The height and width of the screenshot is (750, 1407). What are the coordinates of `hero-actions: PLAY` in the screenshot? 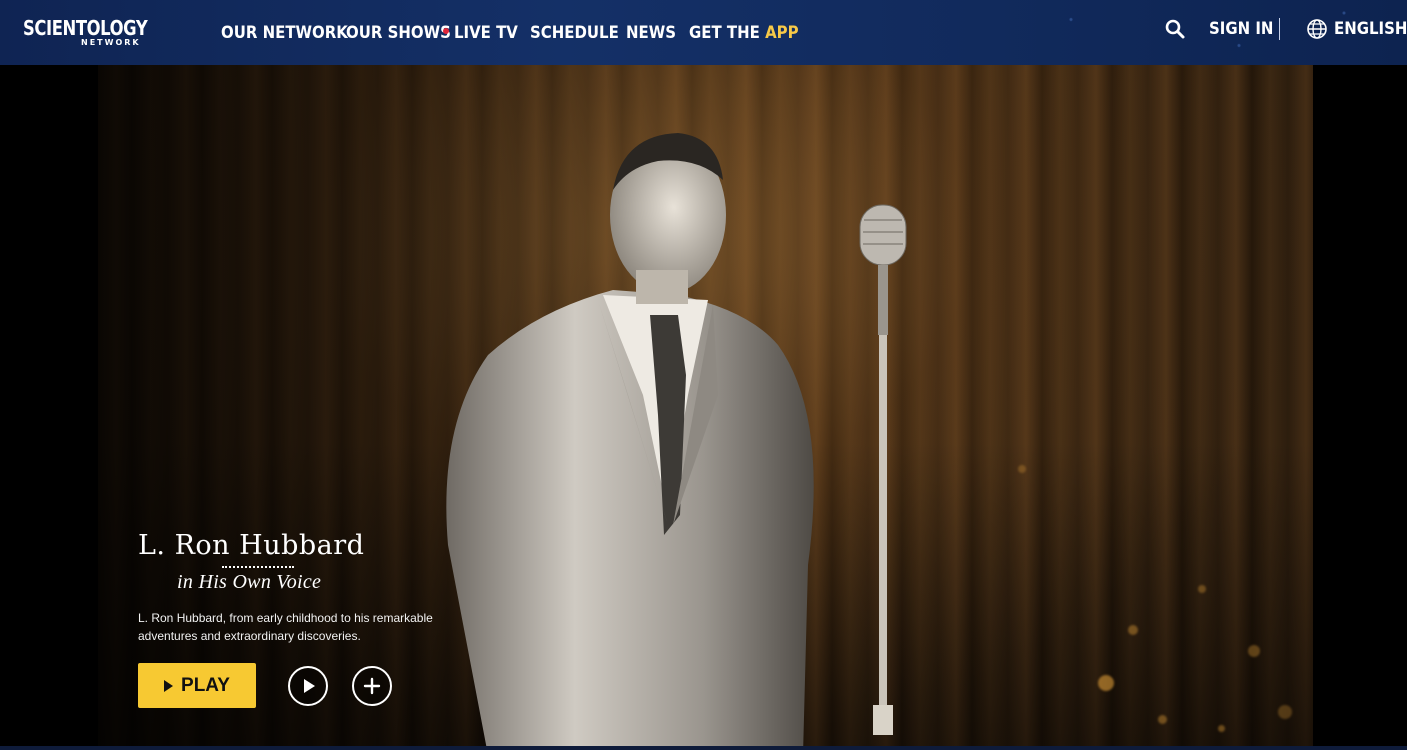 It's located at (265, 685).